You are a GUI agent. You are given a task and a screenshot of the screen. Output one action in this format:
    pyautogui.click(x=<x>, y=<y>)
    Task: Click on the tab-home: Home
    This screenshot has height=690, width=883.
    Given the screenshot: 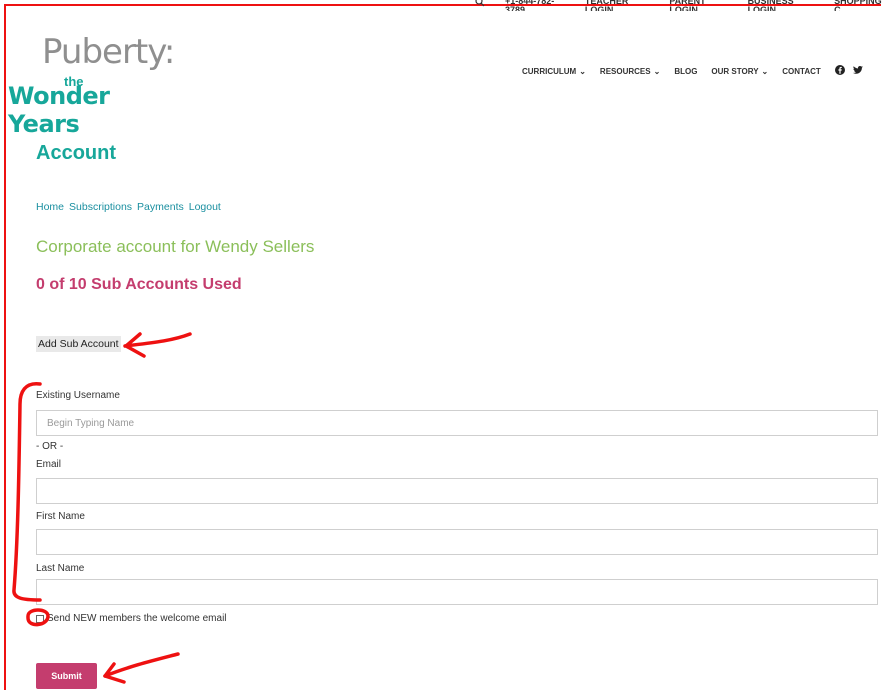 What is the action you would take?
    pyautogui.click(x=50, y=207)
    